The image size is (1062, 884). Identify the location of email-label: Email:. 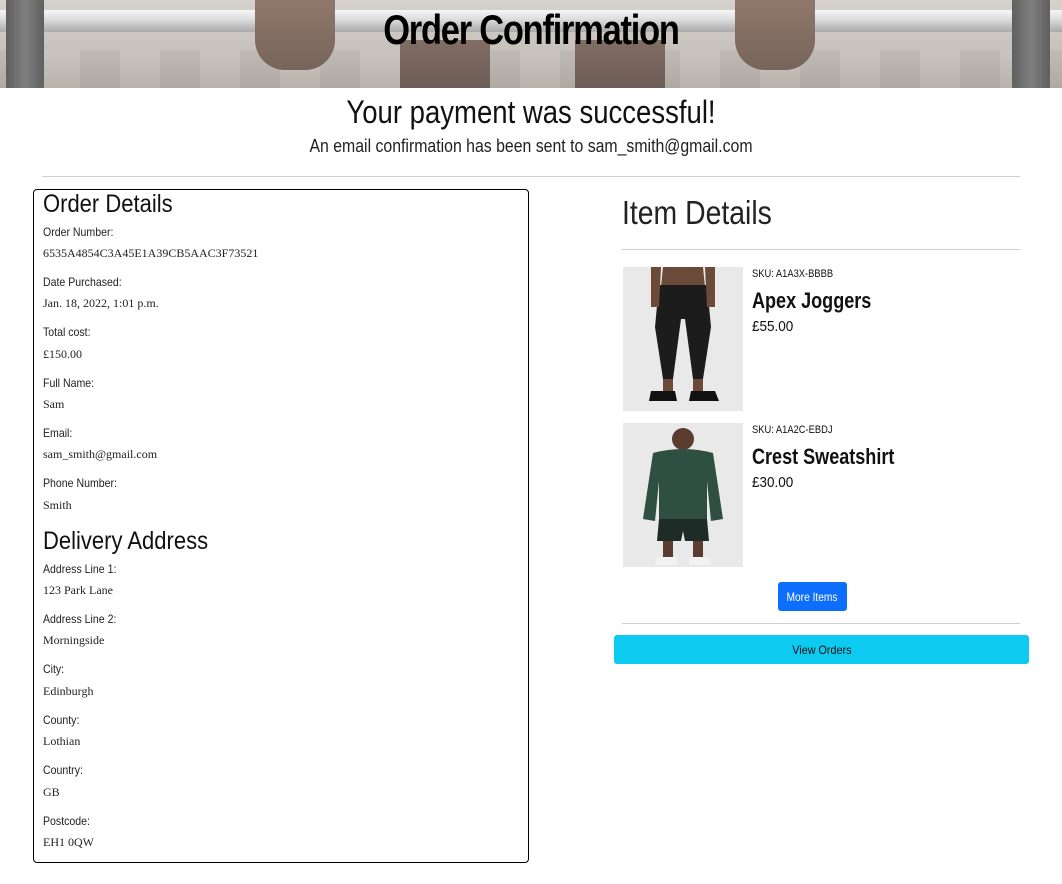
(58, 433).